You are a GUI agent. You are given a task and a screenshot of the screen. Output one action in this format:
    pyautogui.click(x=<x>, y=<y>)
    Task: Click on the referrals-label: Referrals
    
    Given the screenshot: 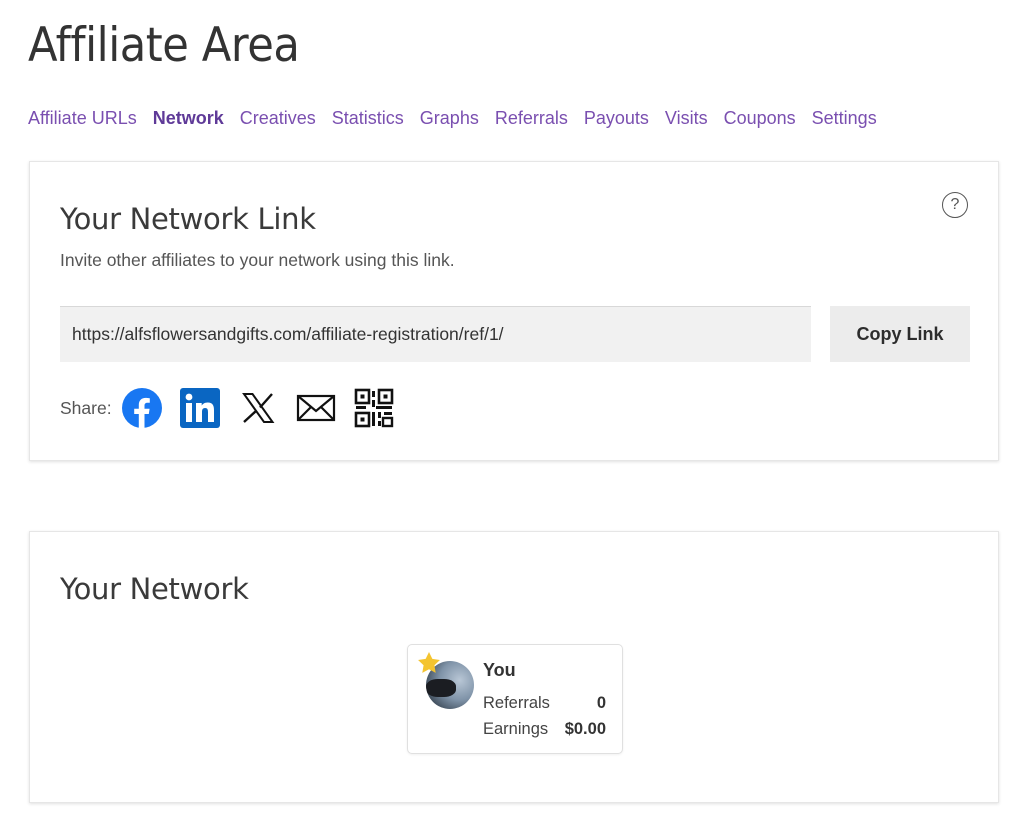 What is the action you would take?
    pyautogui.click(x=516, y=703)
    